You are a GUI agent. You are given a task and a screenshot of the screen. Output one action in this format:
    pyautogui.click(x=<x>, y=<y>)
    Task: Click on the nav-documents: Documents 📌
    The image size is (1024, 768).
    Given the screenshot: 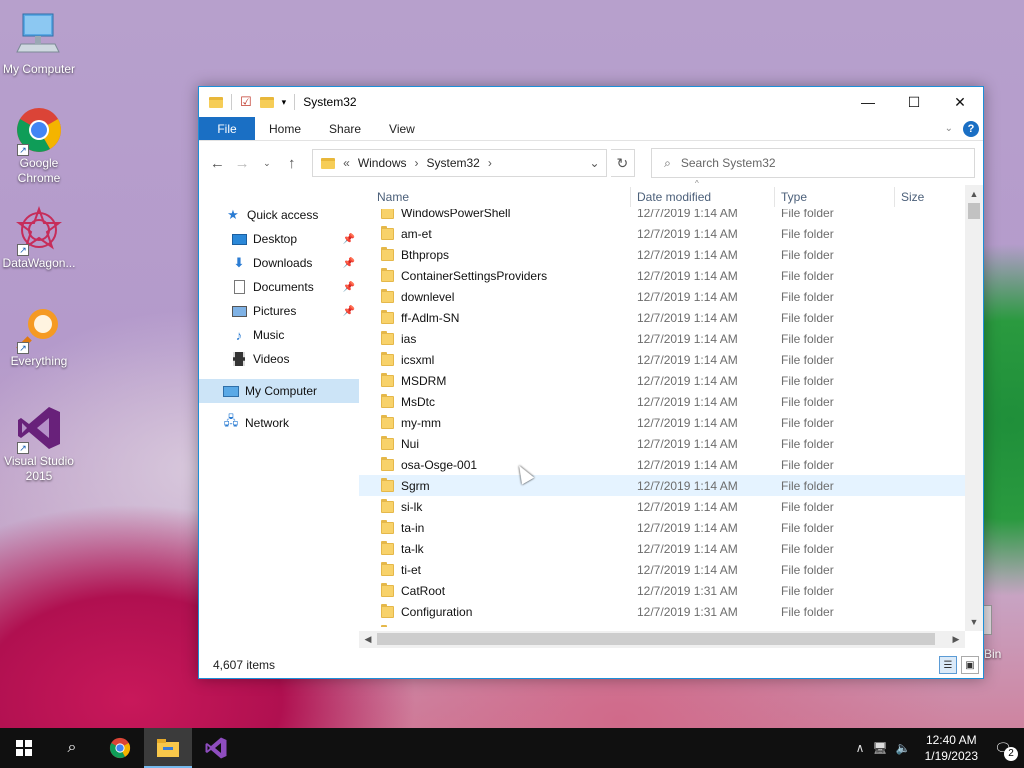 What is the action you would take?
    pyautogui.click(x=279, y=287)
    